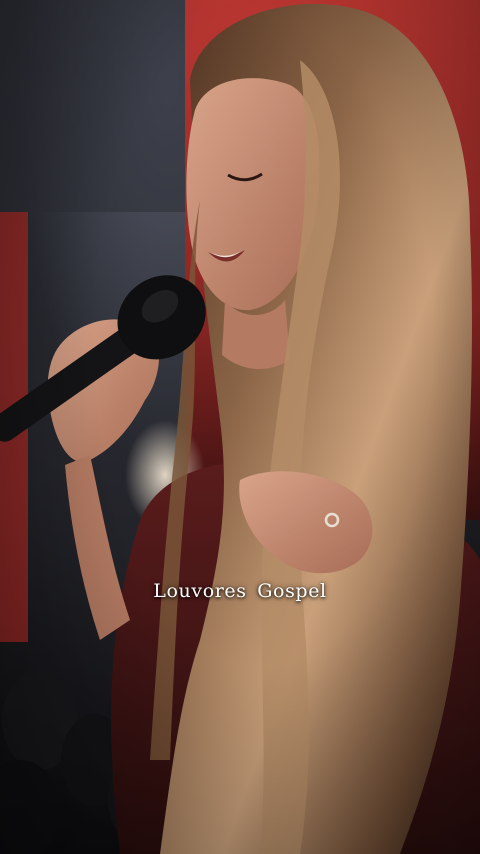 The width and height of the screenshot is (480, 854). Describe the element at coordinates (97, 547) in the screenshot. I see `left-forearm` at that location.